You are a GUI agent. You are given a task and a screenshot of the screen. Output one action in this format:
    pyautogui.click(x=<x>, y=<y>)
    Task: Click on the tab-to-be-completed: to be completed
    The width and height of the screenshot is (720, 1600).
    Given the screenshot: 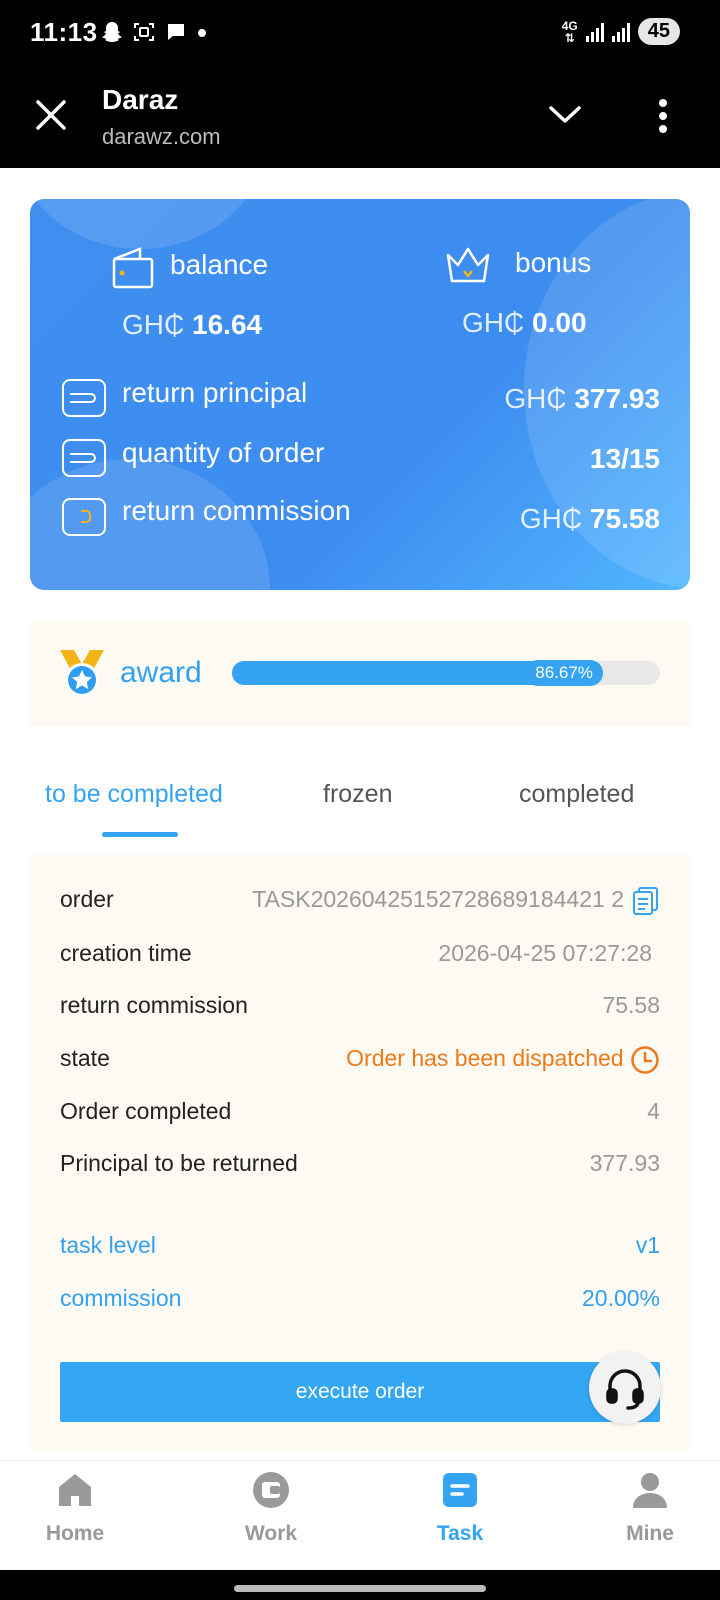 What is the action you would take?
    pyautogui.click(x=134, y=794)
    